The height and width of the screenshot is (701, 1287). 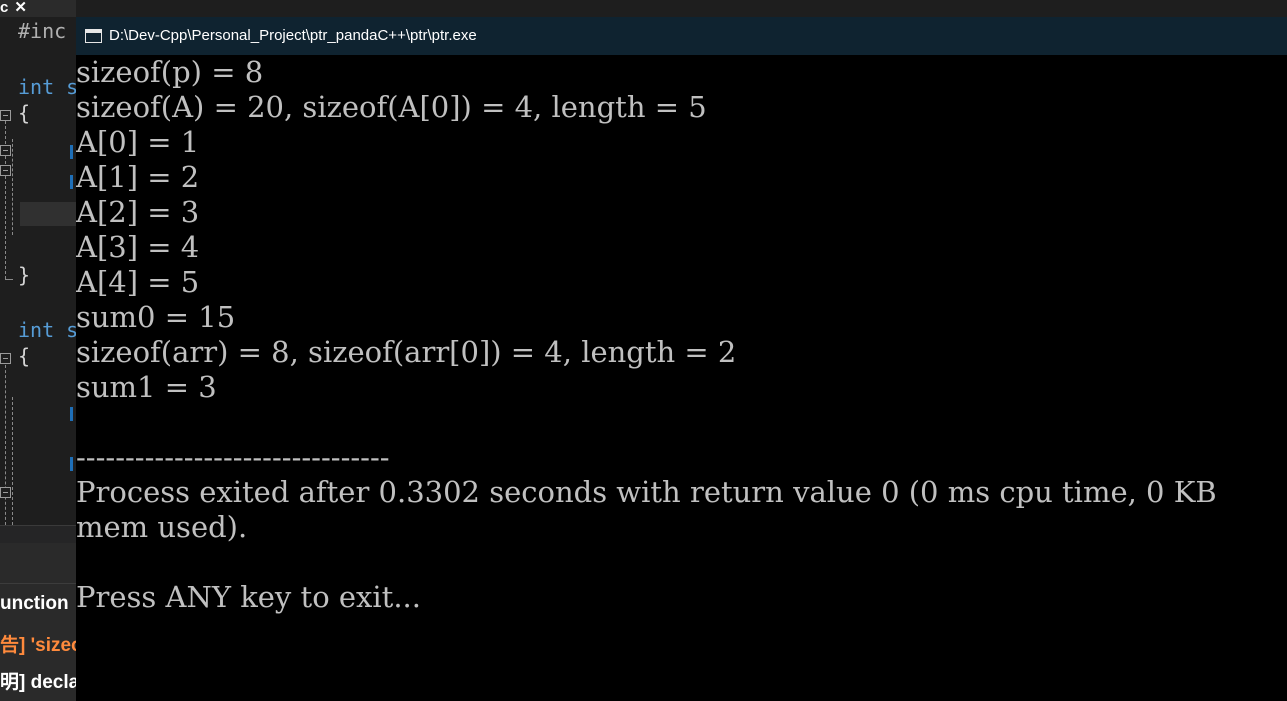 I want to click on compiler-messages-panel: unction 告] 'sizeo 明] declar, so click(x=38, y=622).